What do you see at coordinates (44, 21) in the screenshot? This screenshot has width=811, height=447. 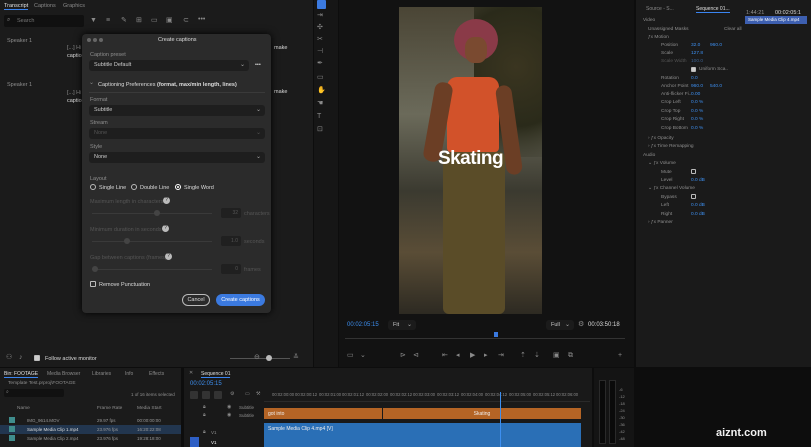 I see `transcript-search: ⌕ Search` at bounding box center [44, 21].